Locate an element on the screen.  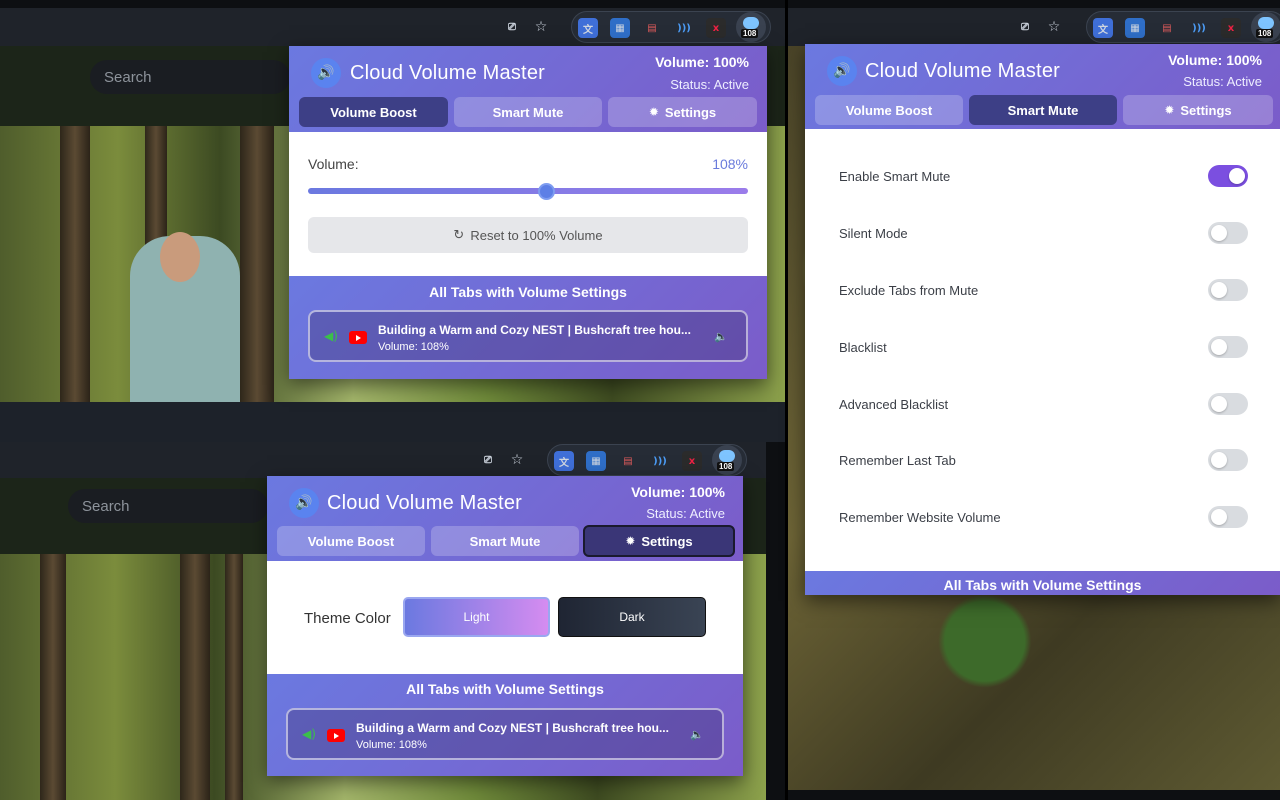
reset-volume-button: ↻ Reset to 100% Volume is located at coordinates (528, 235).